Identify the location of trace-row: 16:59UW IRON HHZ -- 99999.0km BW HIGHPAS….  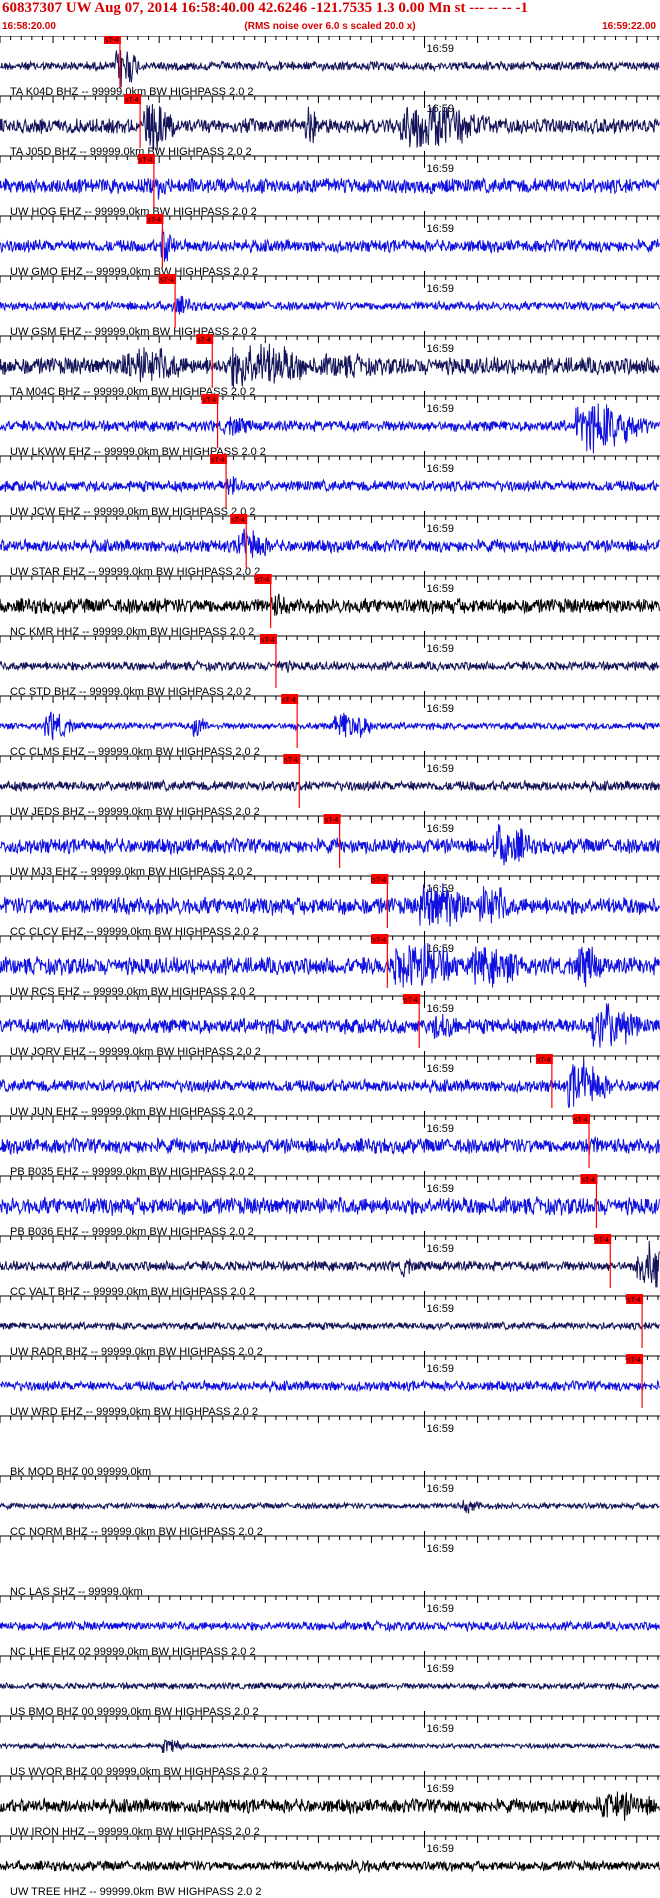
(330, 1804).